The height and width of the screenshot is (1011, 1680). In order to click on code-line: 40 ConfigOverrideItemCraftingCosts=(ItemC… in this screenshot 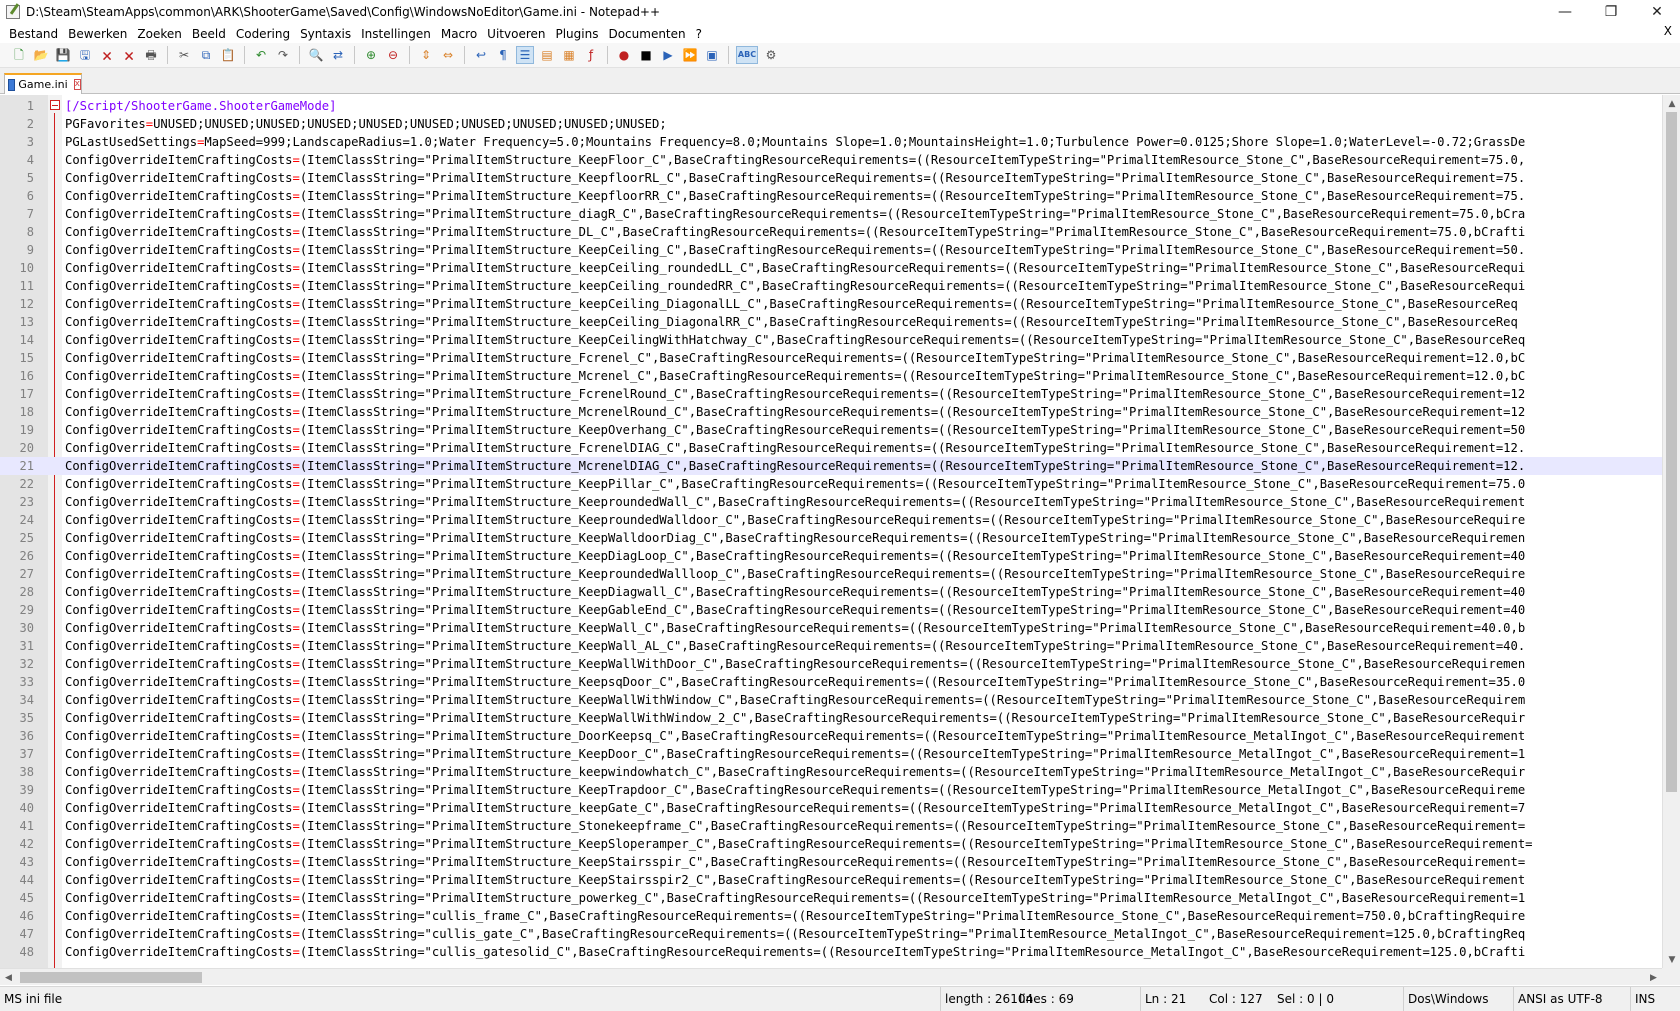, I will do `click(831, 808)`.